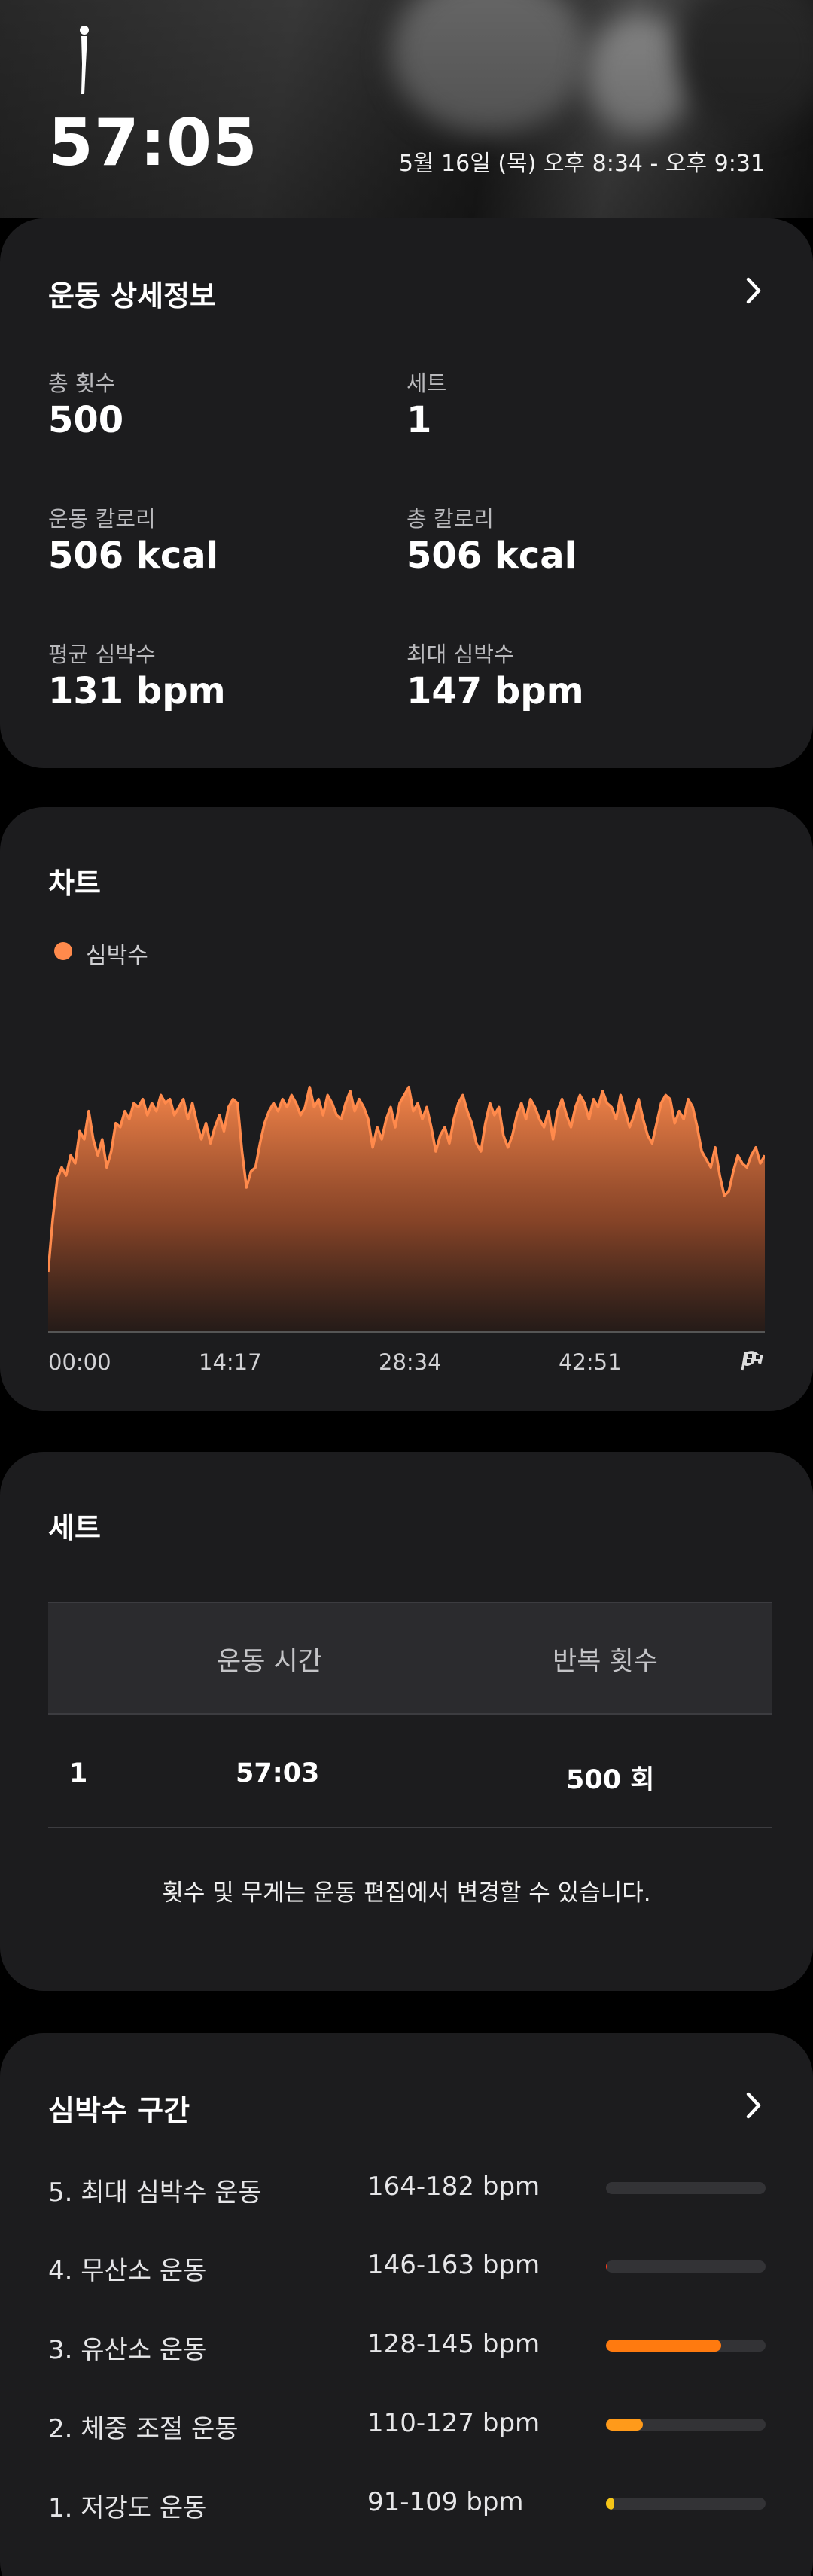 The image size is (813, 2576). What do you see at coordinates (132, 295) in the screenshot?
I see `details-title: 운동 상세정보` at bounding box center [132, 295].